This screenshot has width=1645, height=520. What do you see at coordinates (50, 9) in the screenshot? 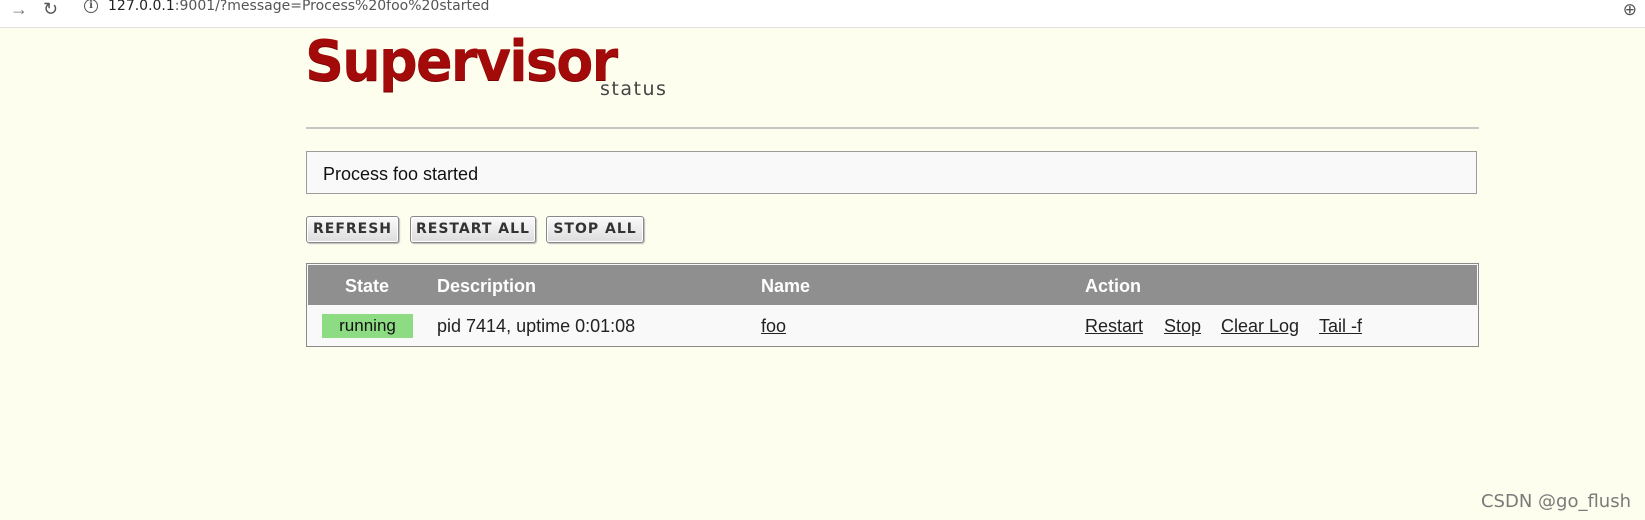
I see `reload-icon: ↻` at bounding box center [50, 9].